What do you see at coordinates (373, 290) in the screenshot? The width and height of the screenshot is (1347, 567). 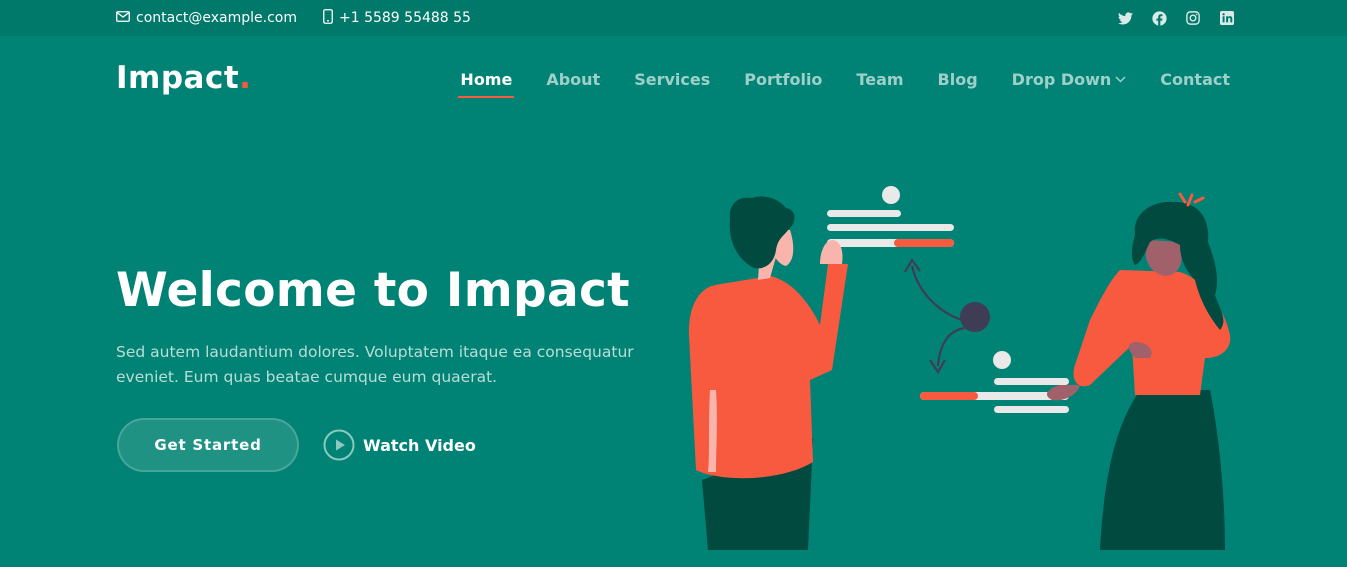 I see `hero-title: Welcome to Impact` at bounding box center [373, 290].